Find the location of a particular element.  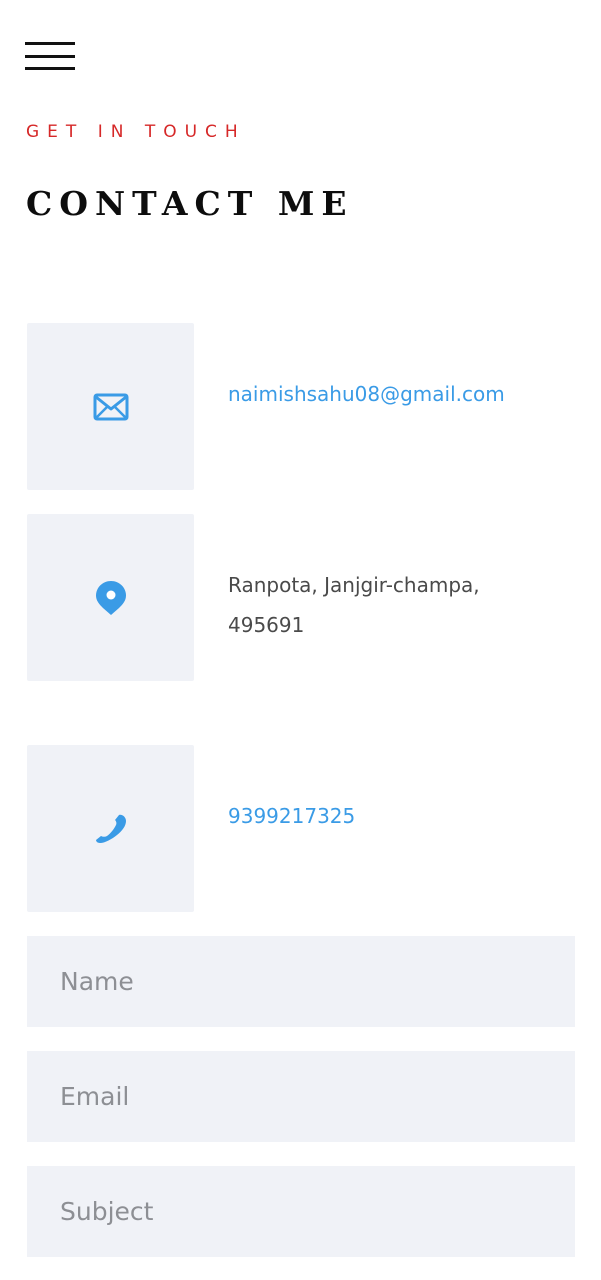

section-kicker: GET IN TOUCH is located at coordinates (136, 132).